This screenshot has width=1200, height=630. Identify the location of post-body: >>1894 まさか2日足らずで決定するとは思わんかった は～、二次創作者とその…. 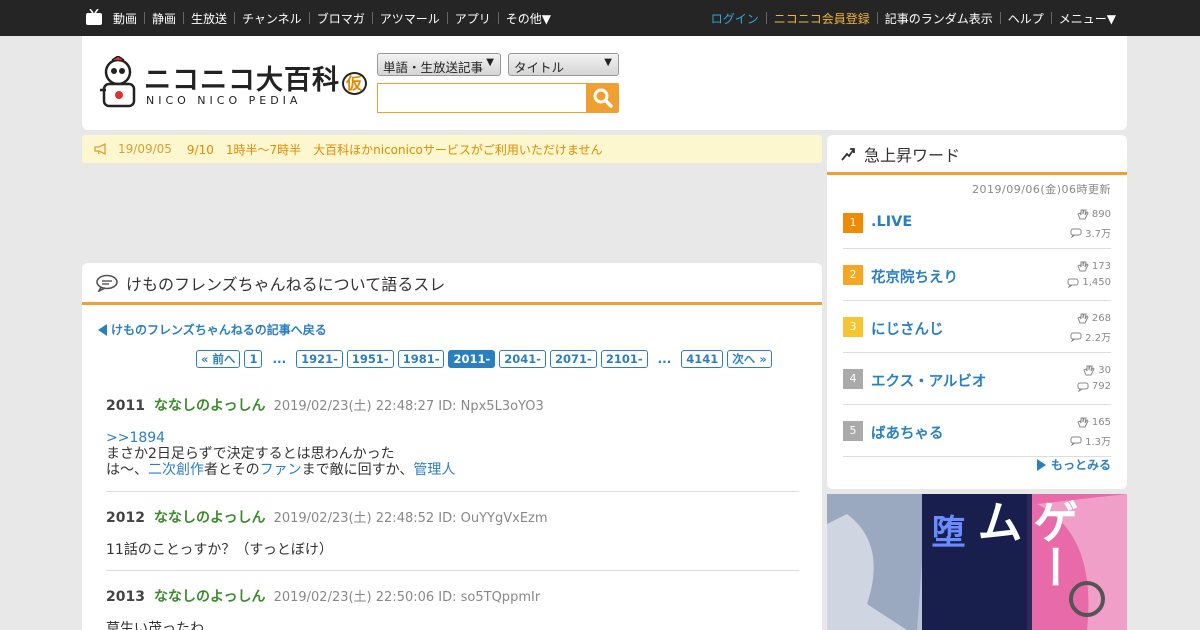
(281, 454).